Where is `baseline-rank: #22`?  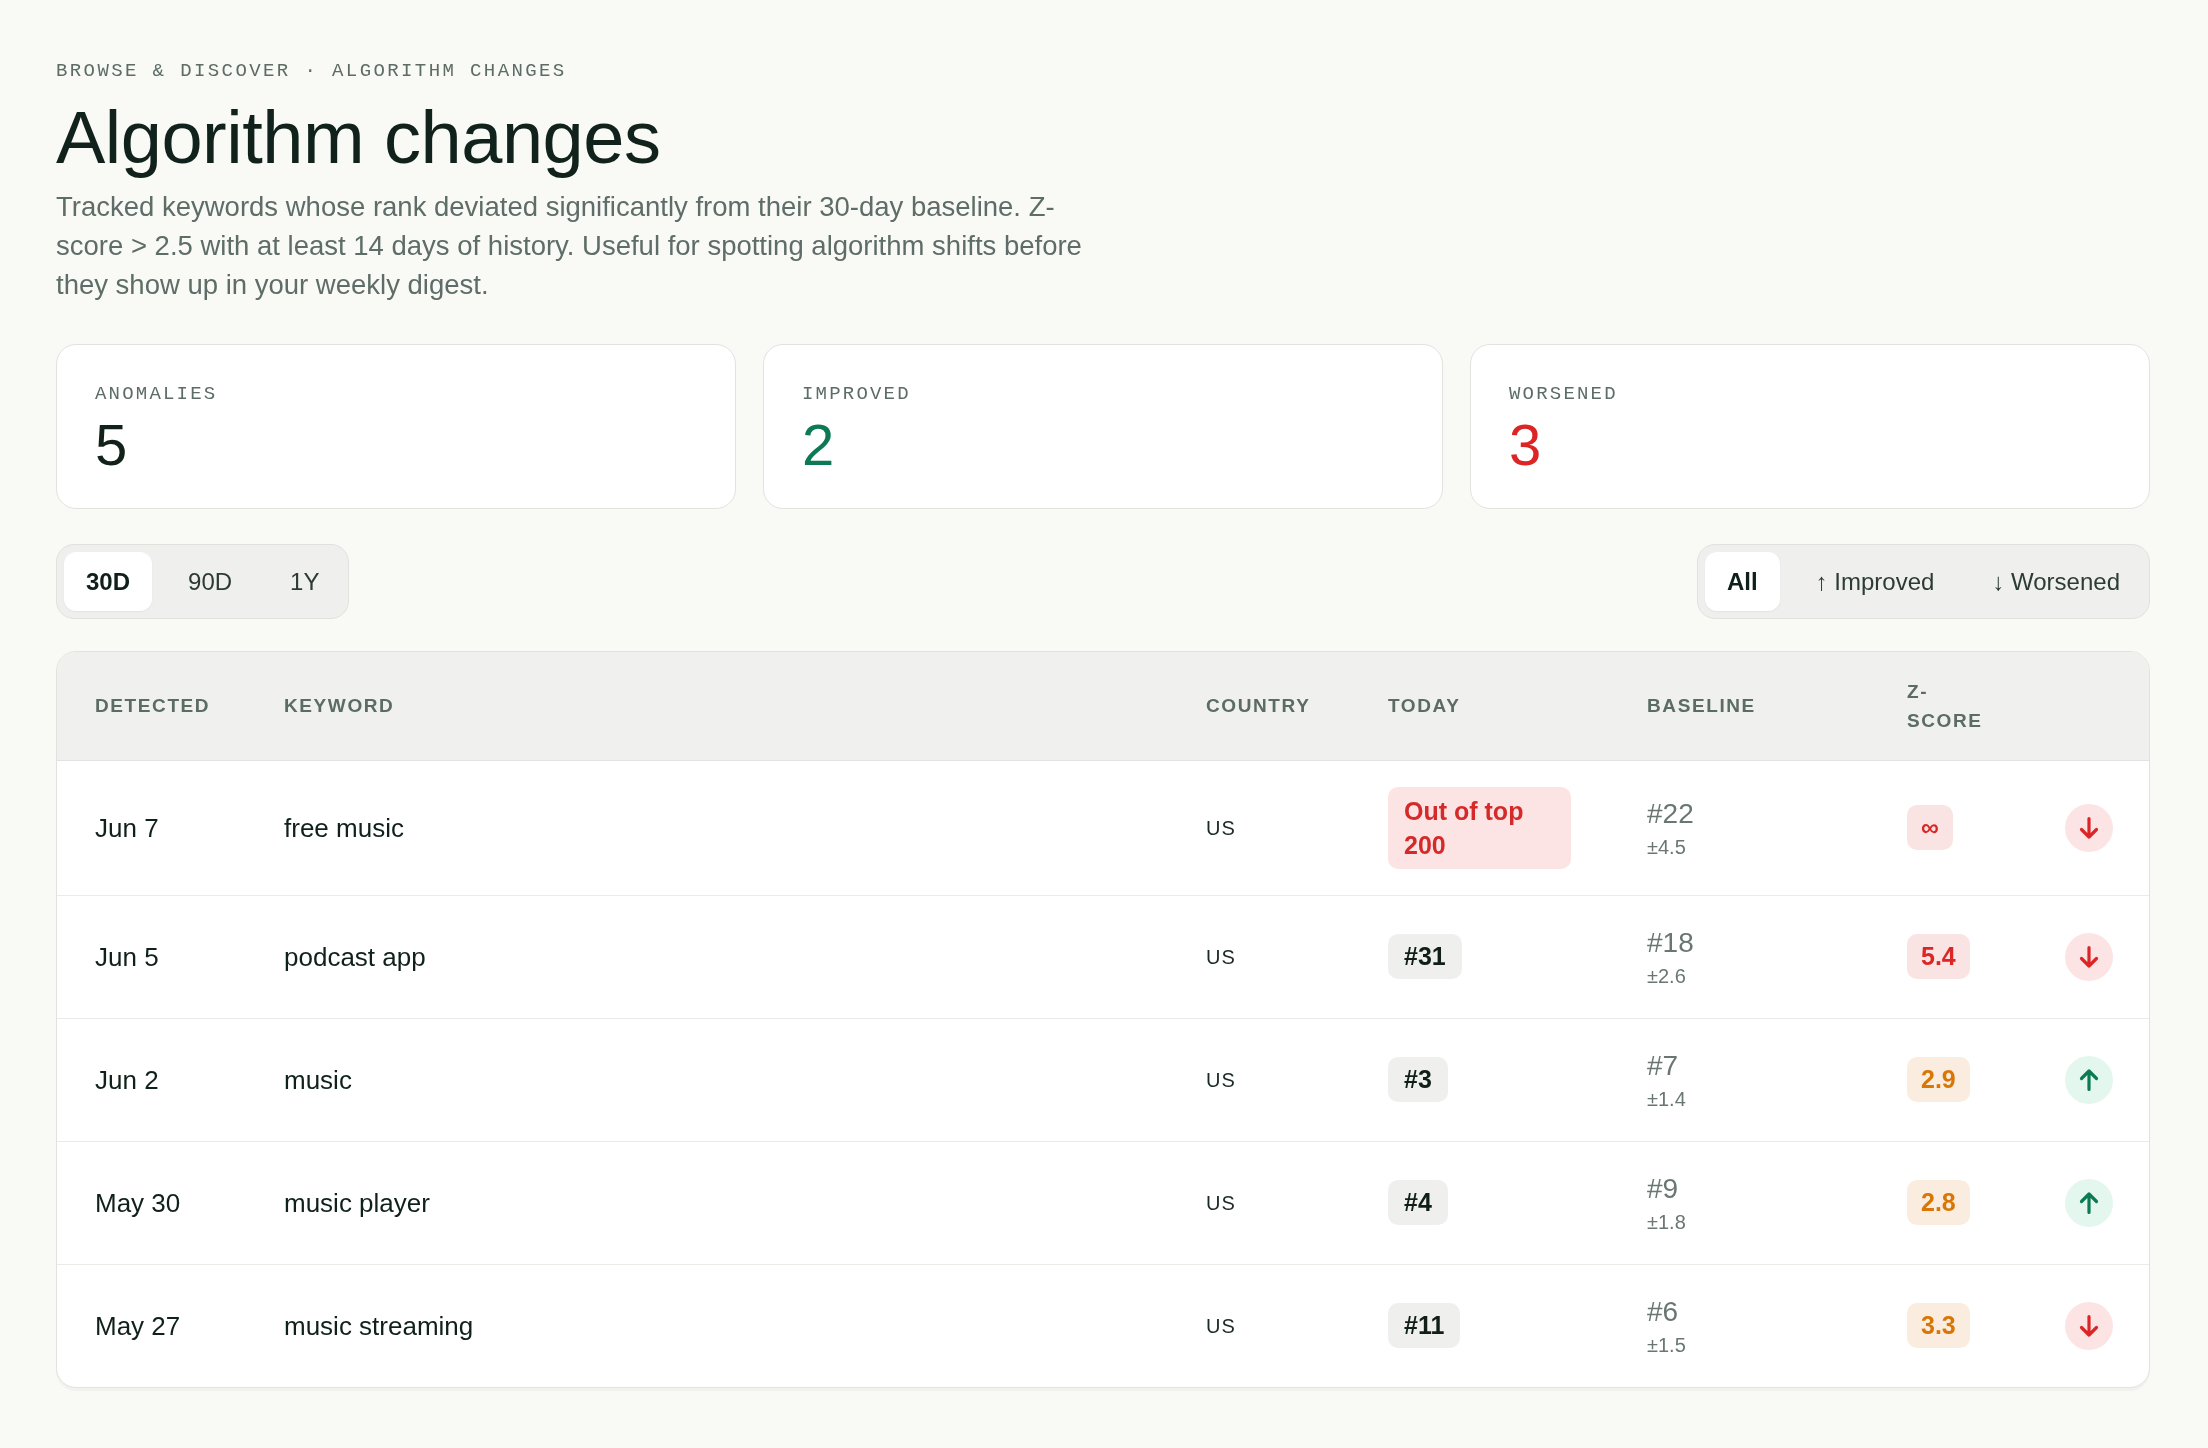
baseline-rank: #22 is located at coordinates (1670, 813).